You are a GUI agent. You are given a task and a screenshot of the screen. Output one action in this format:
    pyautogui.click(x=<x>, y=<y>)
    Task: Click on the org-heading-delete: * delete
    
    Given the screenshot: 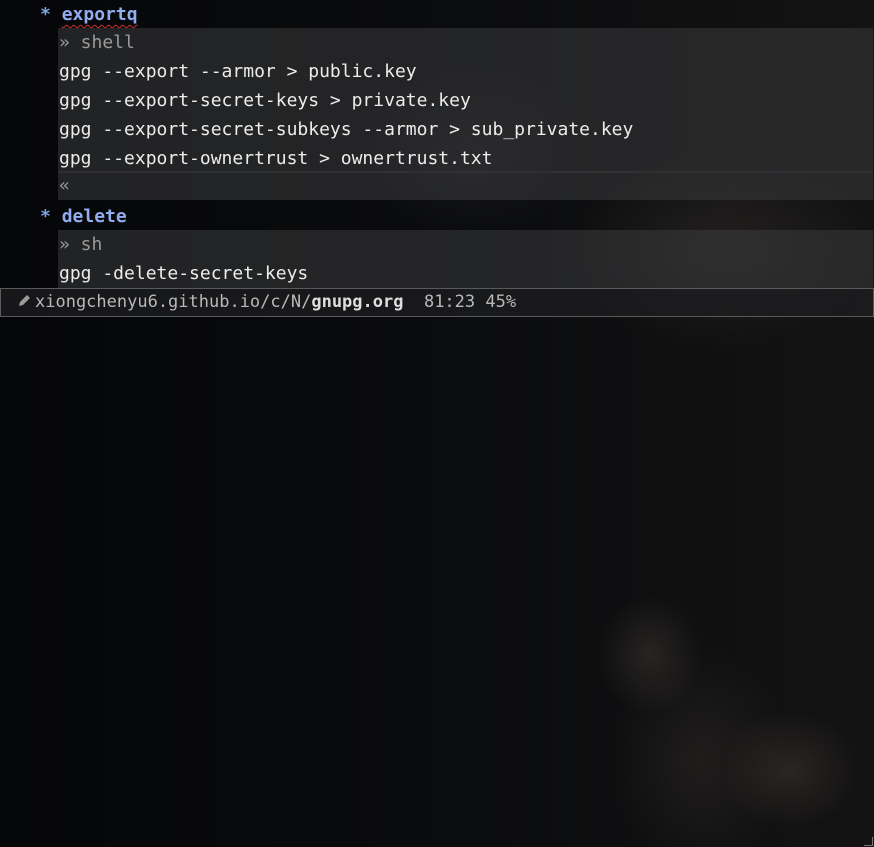 What is the action you would take?
    pyautogui.click(x=450, y=216)
    